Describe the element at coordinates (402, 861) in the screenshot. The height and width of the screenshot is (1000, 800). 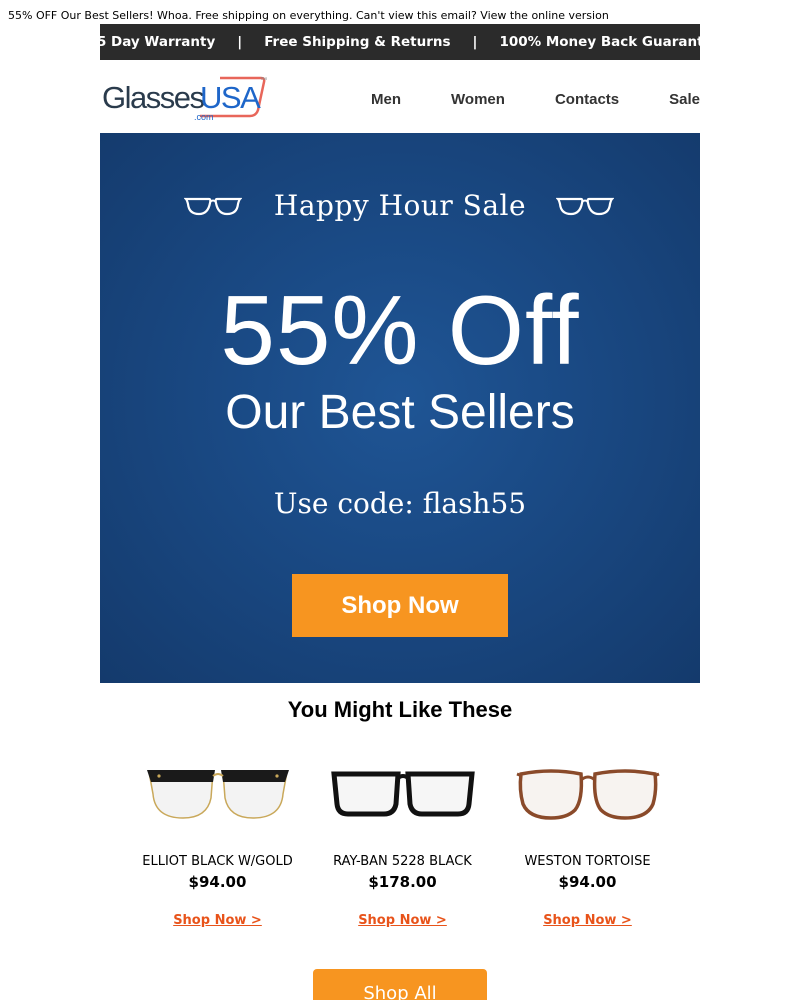
I see `product-name: RAY-BAN 5228 BLACK` at that location.